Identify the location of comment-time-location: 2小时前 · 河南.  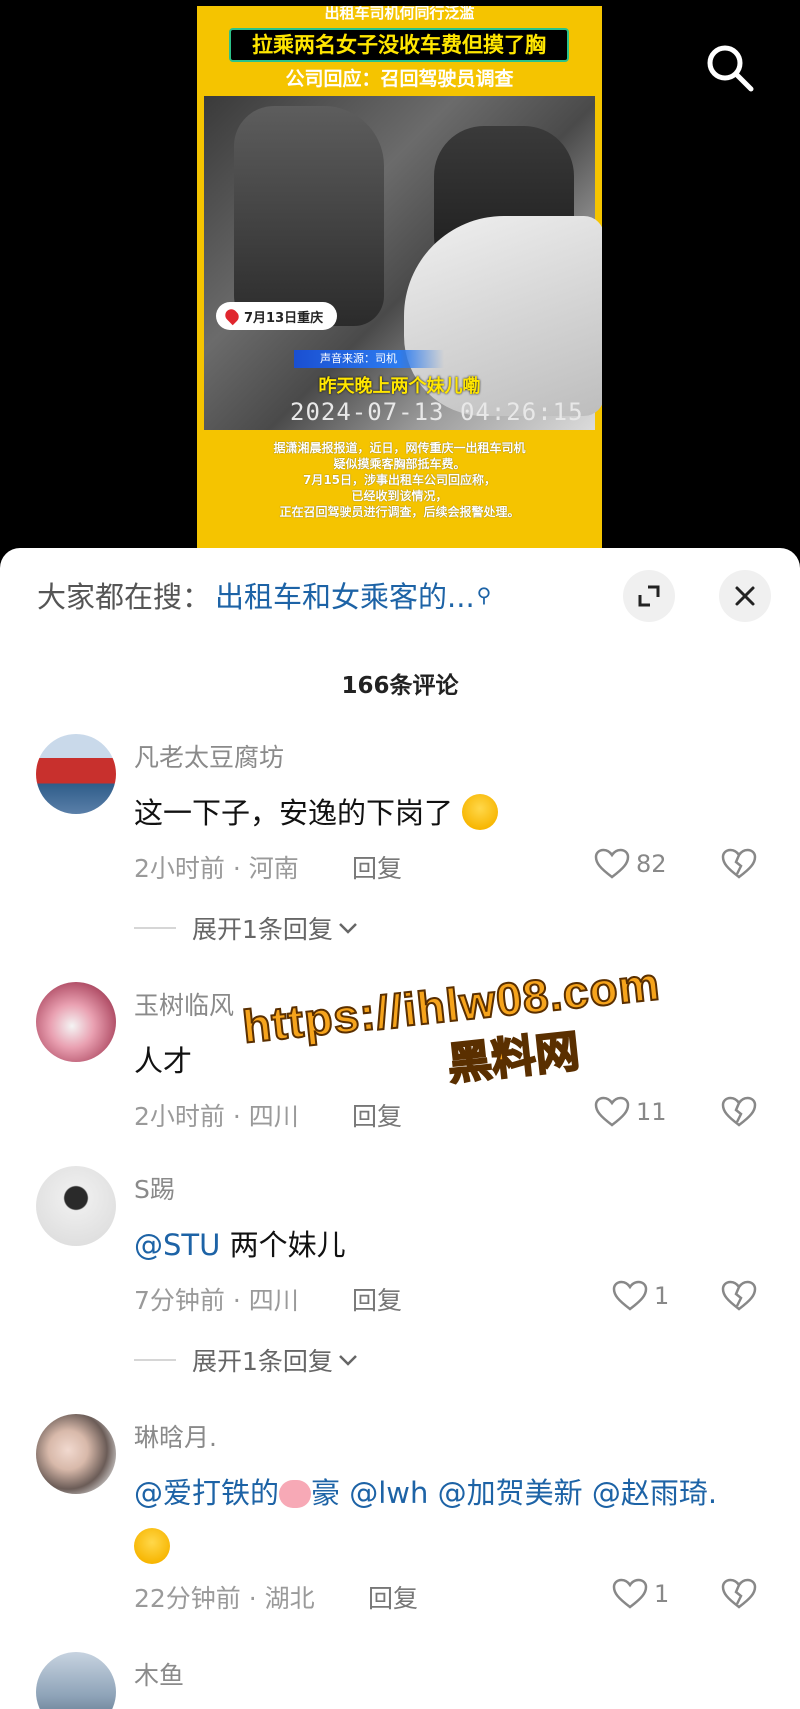
(216, 868).